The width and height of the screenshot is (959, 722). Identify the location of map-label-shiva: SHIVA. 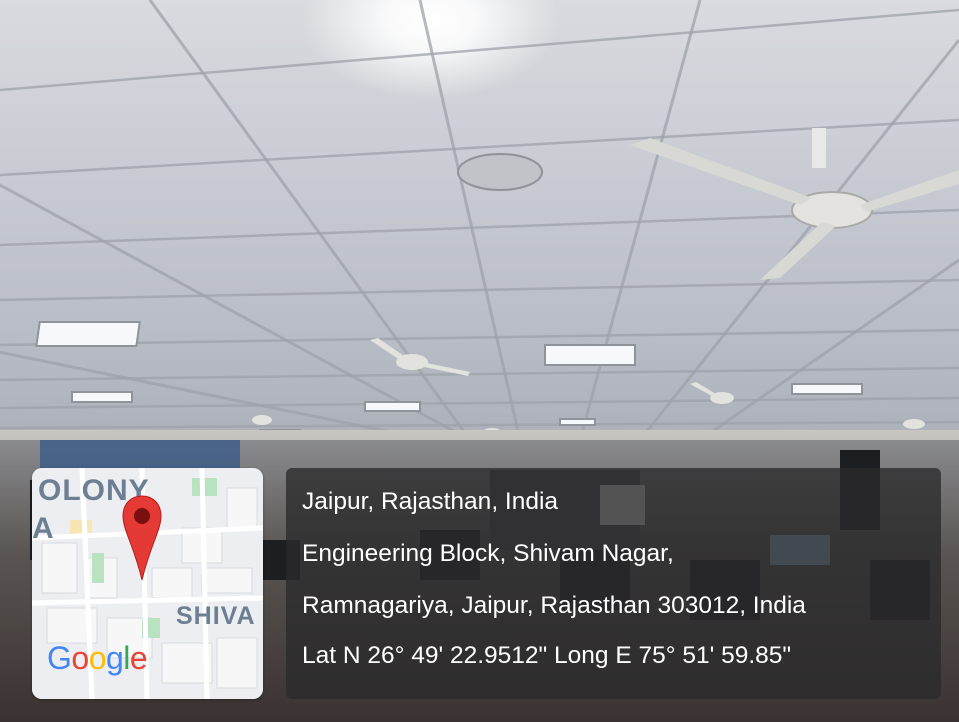
(216, 616).